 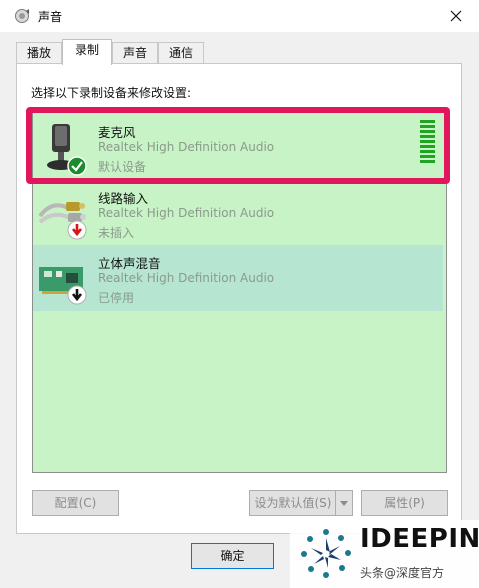 What do you see at coordinates (116, 298) in the screenshot?
I see `device-status: 已停用` at bounding box center [116, 298].